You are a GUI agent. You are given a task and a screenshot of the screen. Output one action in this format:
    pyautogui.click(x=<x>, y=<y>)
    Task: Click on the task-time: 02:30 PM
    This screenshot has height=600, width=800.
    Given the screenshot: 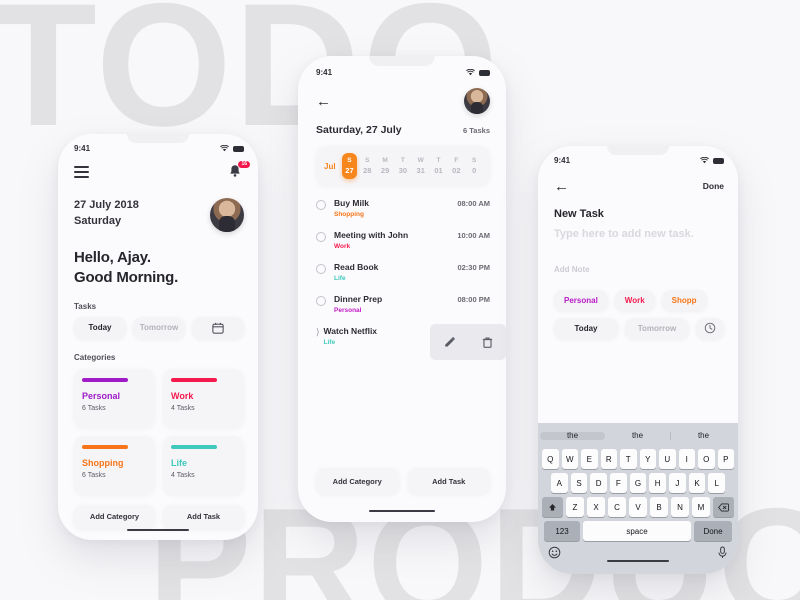 What is the action you would take?
    pyautogui.click(x=473, y=268)
    